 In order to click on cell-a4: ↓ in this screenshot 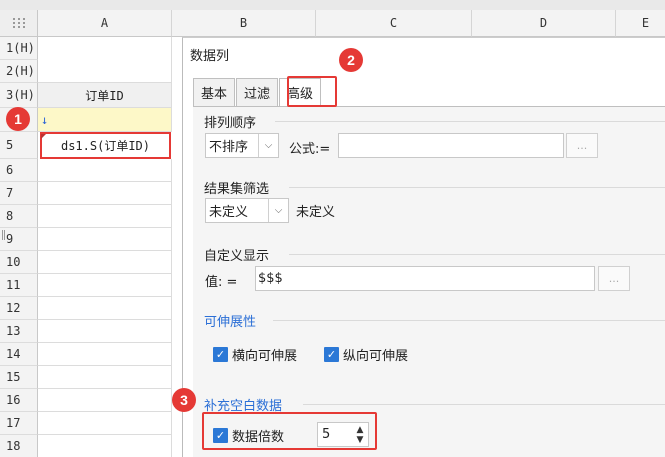, I will do `click(105, 120)`.